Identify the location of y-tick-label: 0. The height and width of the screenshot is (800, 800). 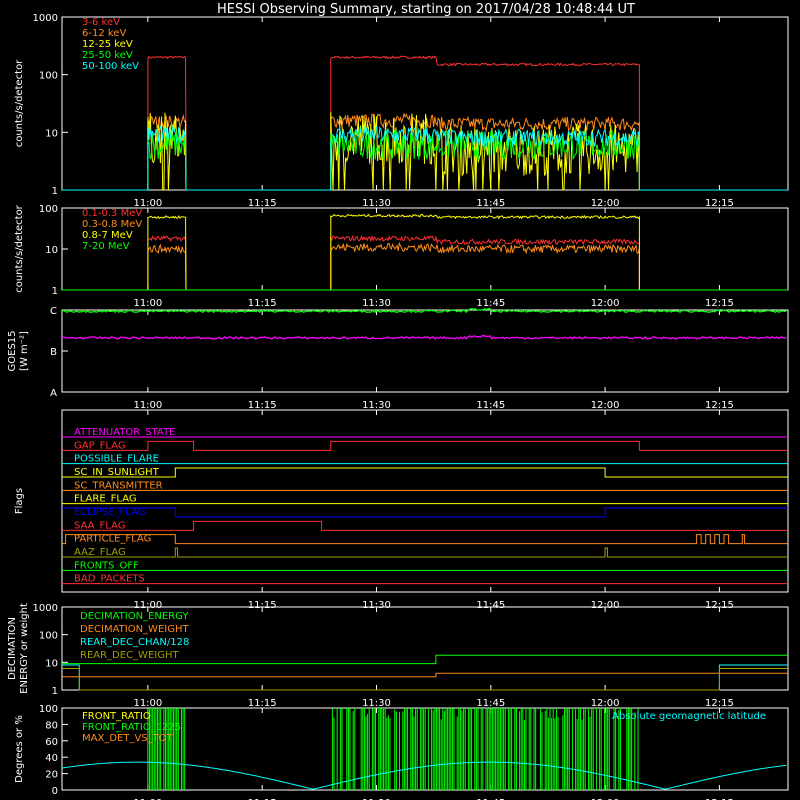
(55, 791).